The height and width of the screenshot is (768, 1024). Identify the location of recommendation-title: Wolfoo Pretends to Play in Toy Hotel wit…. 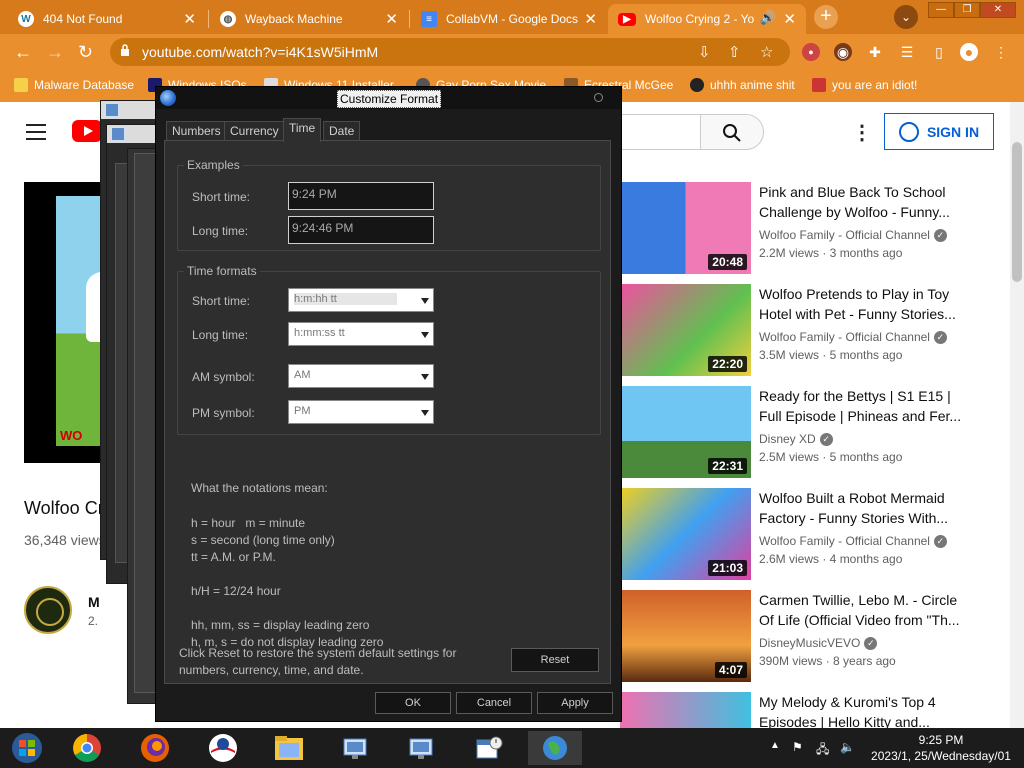
(864, 304).